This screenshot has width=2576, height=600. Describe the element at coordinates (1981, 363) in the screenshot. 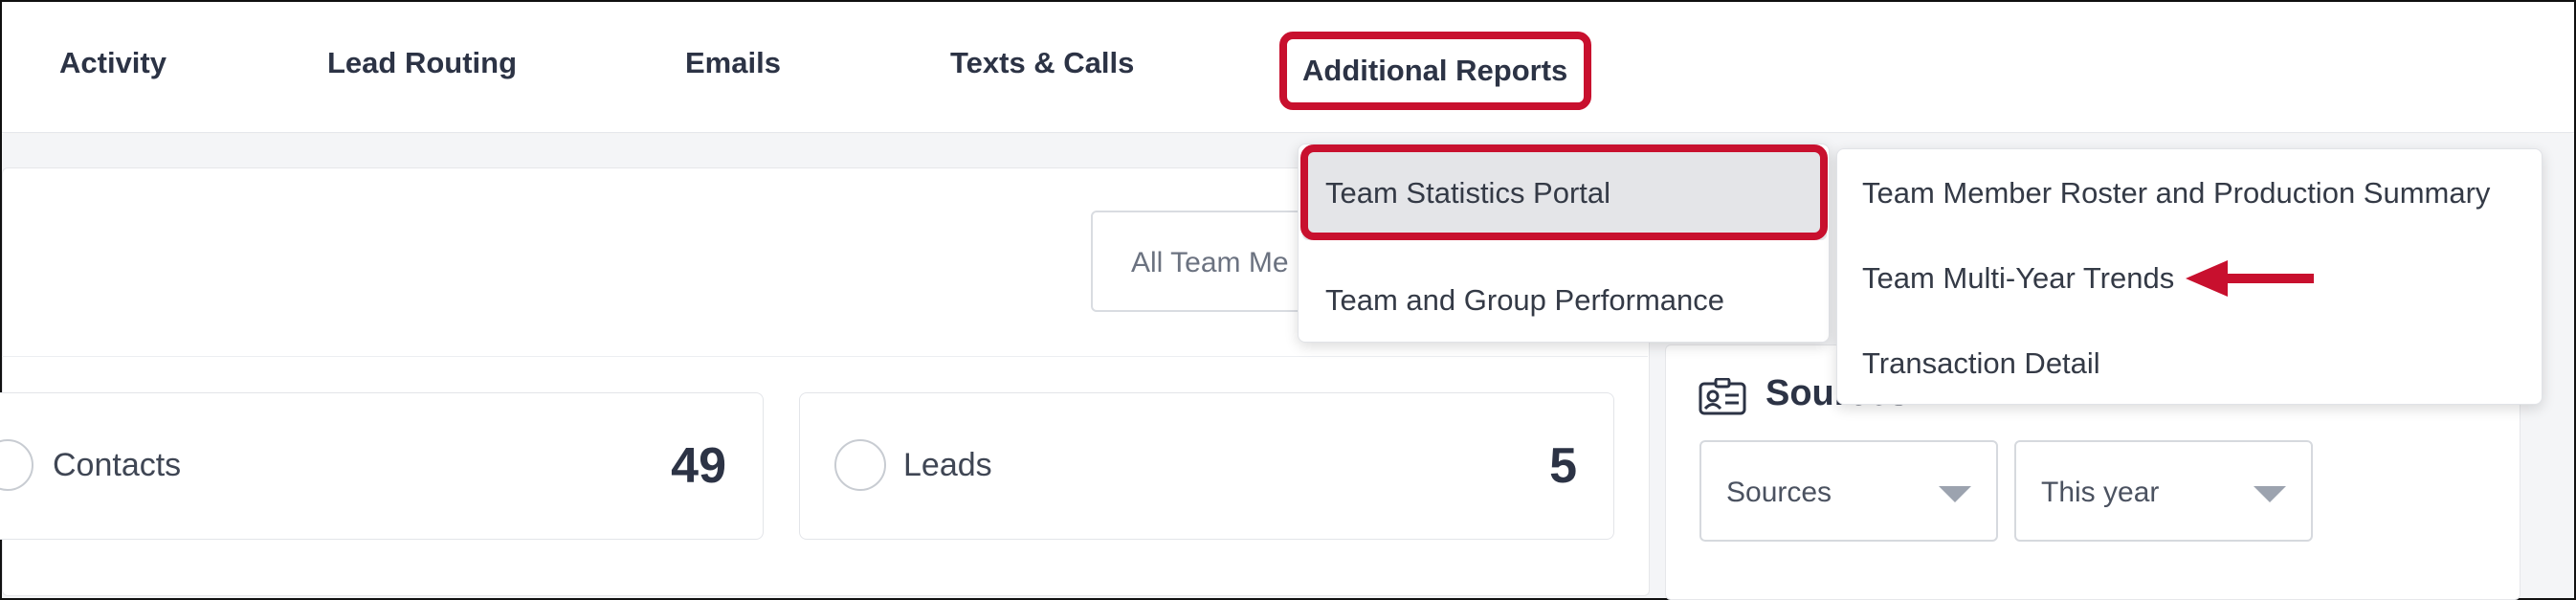

I see `submenu-item-transaction-detail: Transaction Detail` at that location.